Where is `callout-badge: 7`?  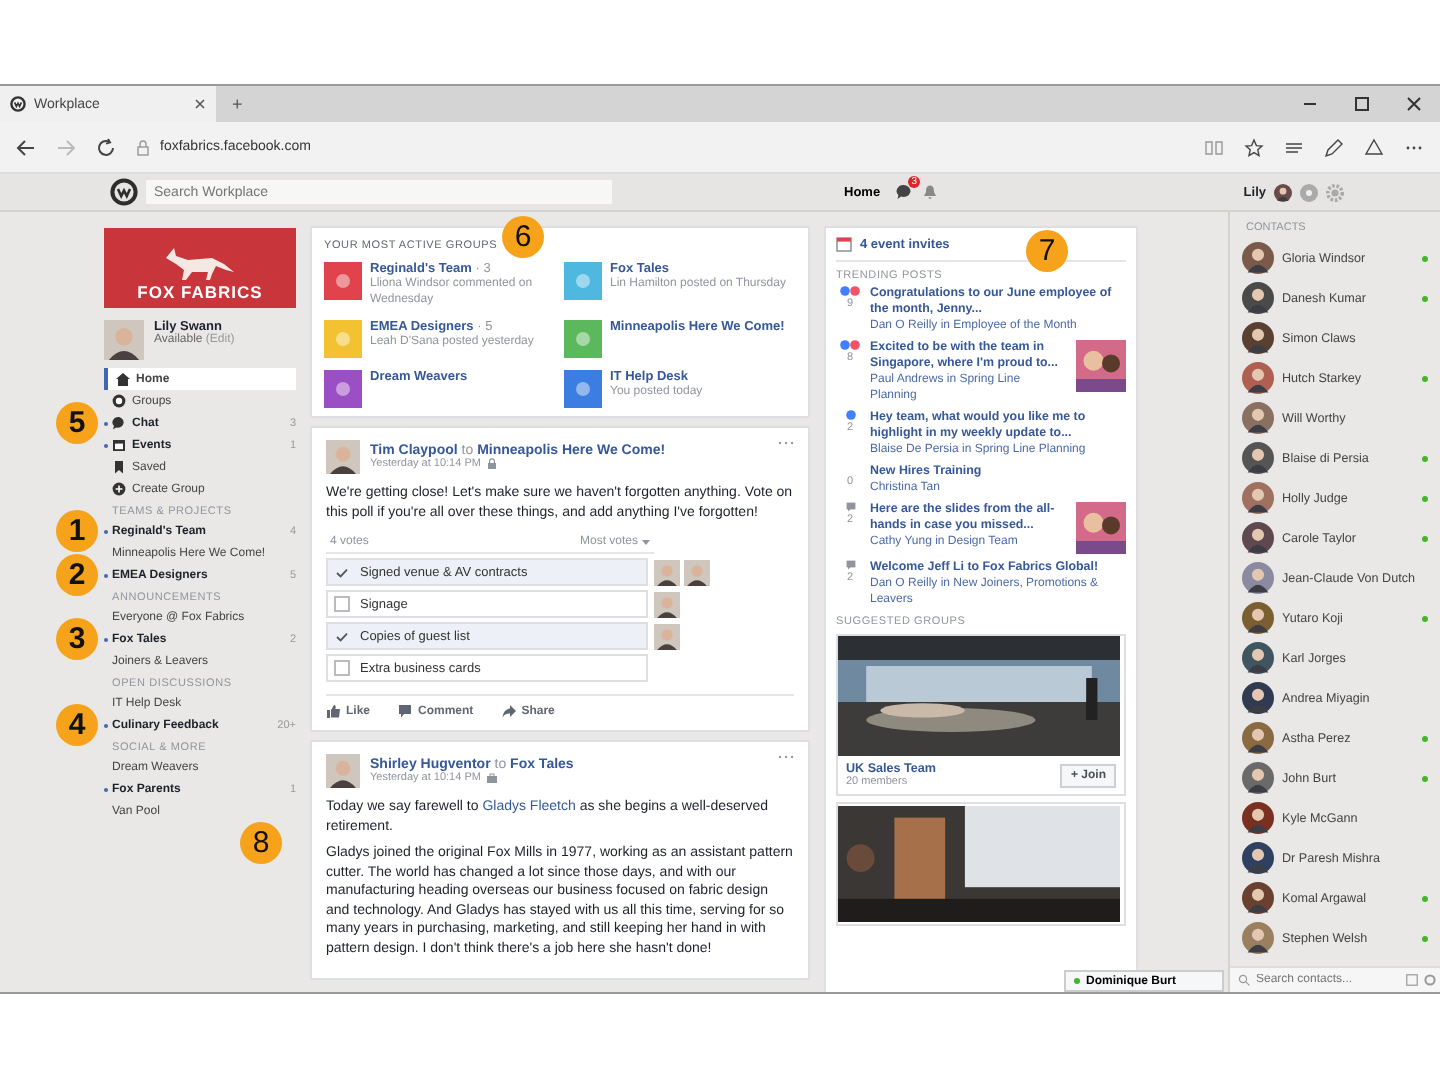
callout-badge: 7 is located at coordinates (1047, 251).